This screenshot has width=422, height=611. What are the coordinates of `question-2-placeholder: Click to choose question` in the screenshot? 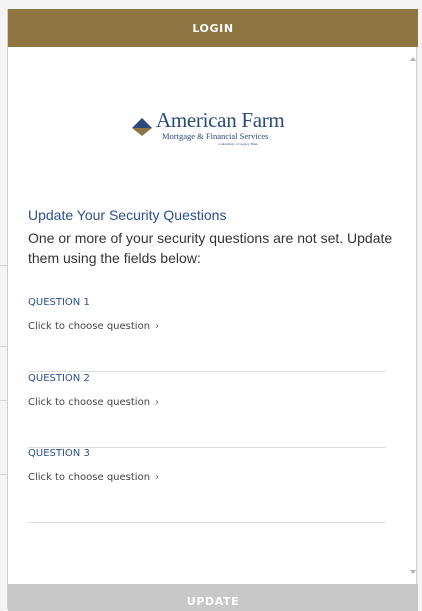 It's located at (89, 402).